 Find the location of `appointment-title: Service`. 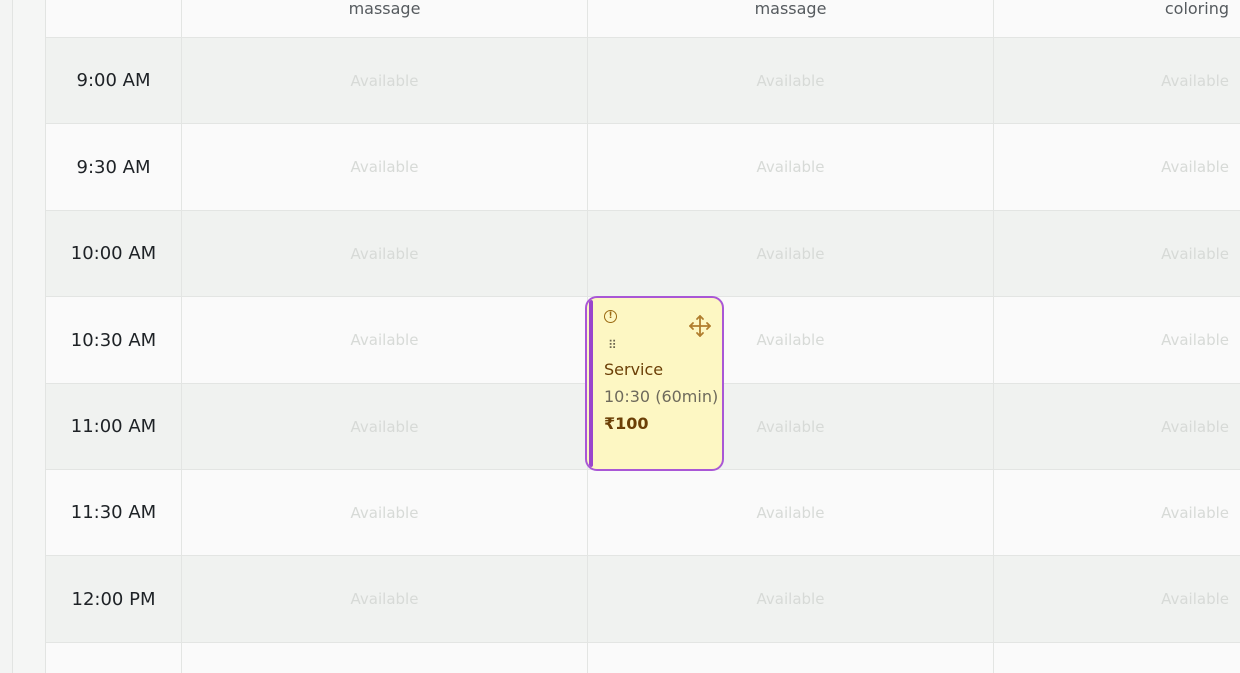

appointment-title: Service is located at coordinates (634, 369).